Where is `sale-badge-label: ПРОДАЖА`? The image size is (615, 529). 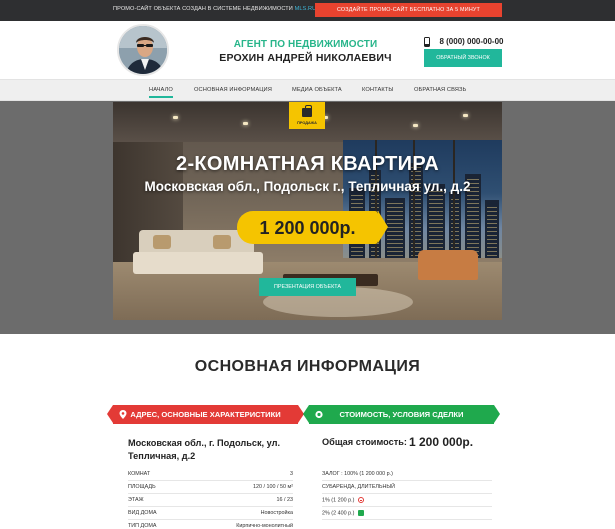 sale-badge-label: ПРОДАЖА is located at coordinates (307, 123).